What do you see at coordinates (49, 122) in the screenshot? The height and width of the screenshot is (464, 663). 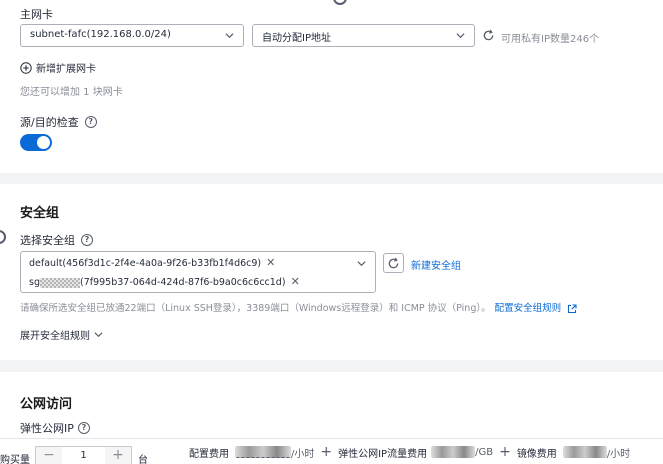 I see `src-dst-check-label: 源/目的检查` at bounding box center [49, 122].